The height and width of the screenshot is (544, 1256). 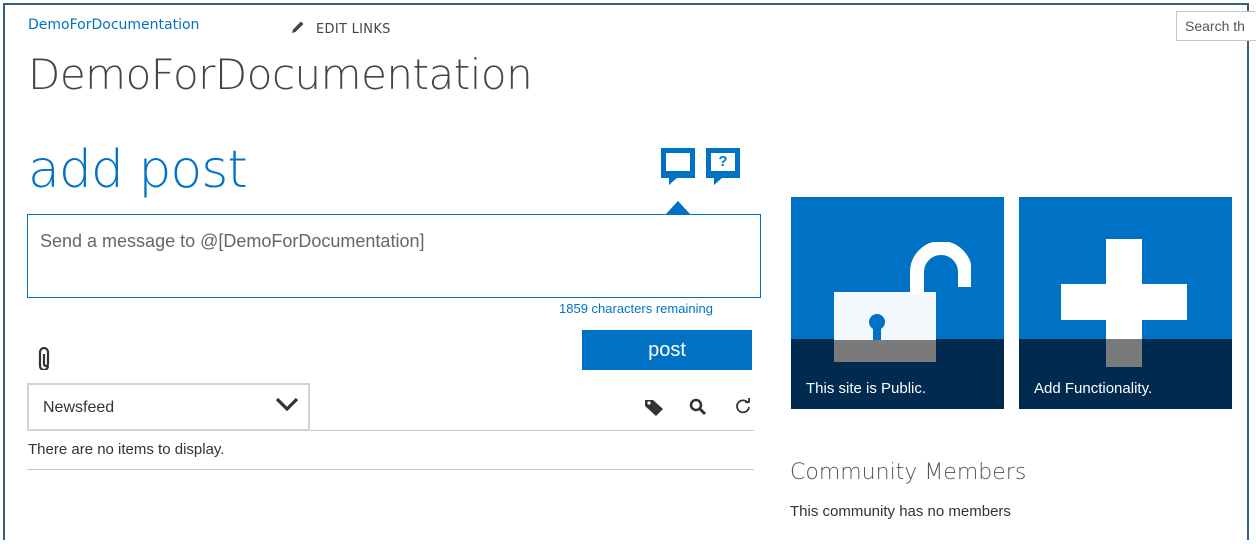 What do you see at coordinates (113, 25) in the screenshot?
I see `breadcrumb-site-link: DemoForDocumentation` at bounding box center [113, 25].